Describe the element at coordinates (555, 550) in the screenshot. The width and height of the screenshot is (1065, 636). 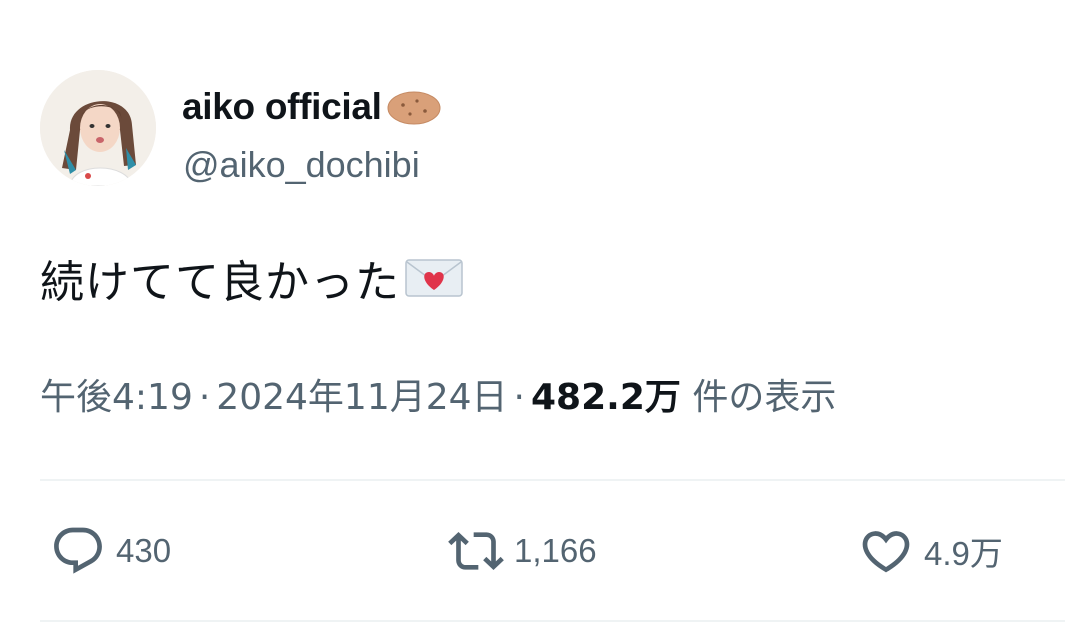
I see `retweet-count: 1,166` at that location.